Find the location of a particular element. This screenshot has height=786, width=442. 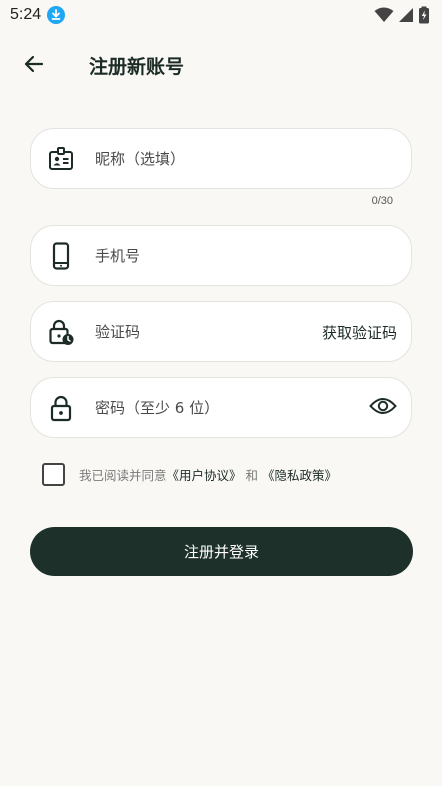

status-time: 5:24 is located at coordinates (26, 14).